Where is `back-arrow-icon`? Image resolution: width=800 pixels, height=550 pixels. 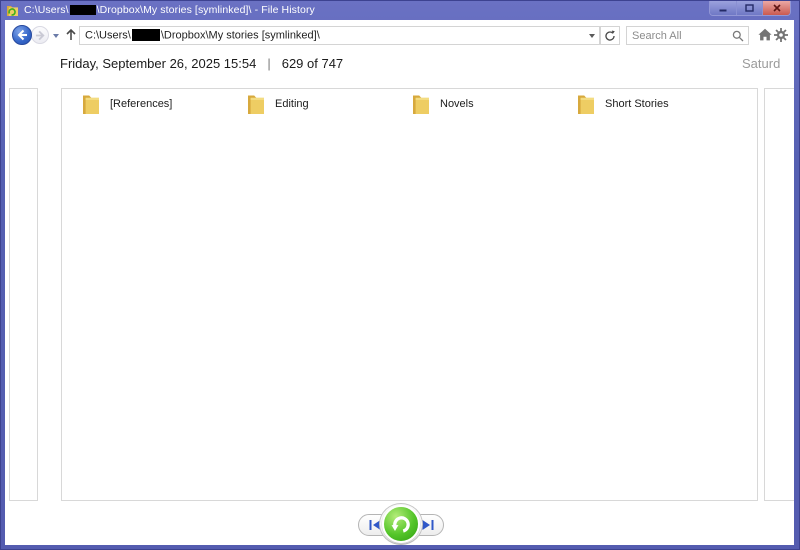
back-arrow-icon is located at coordinates (22, 35).